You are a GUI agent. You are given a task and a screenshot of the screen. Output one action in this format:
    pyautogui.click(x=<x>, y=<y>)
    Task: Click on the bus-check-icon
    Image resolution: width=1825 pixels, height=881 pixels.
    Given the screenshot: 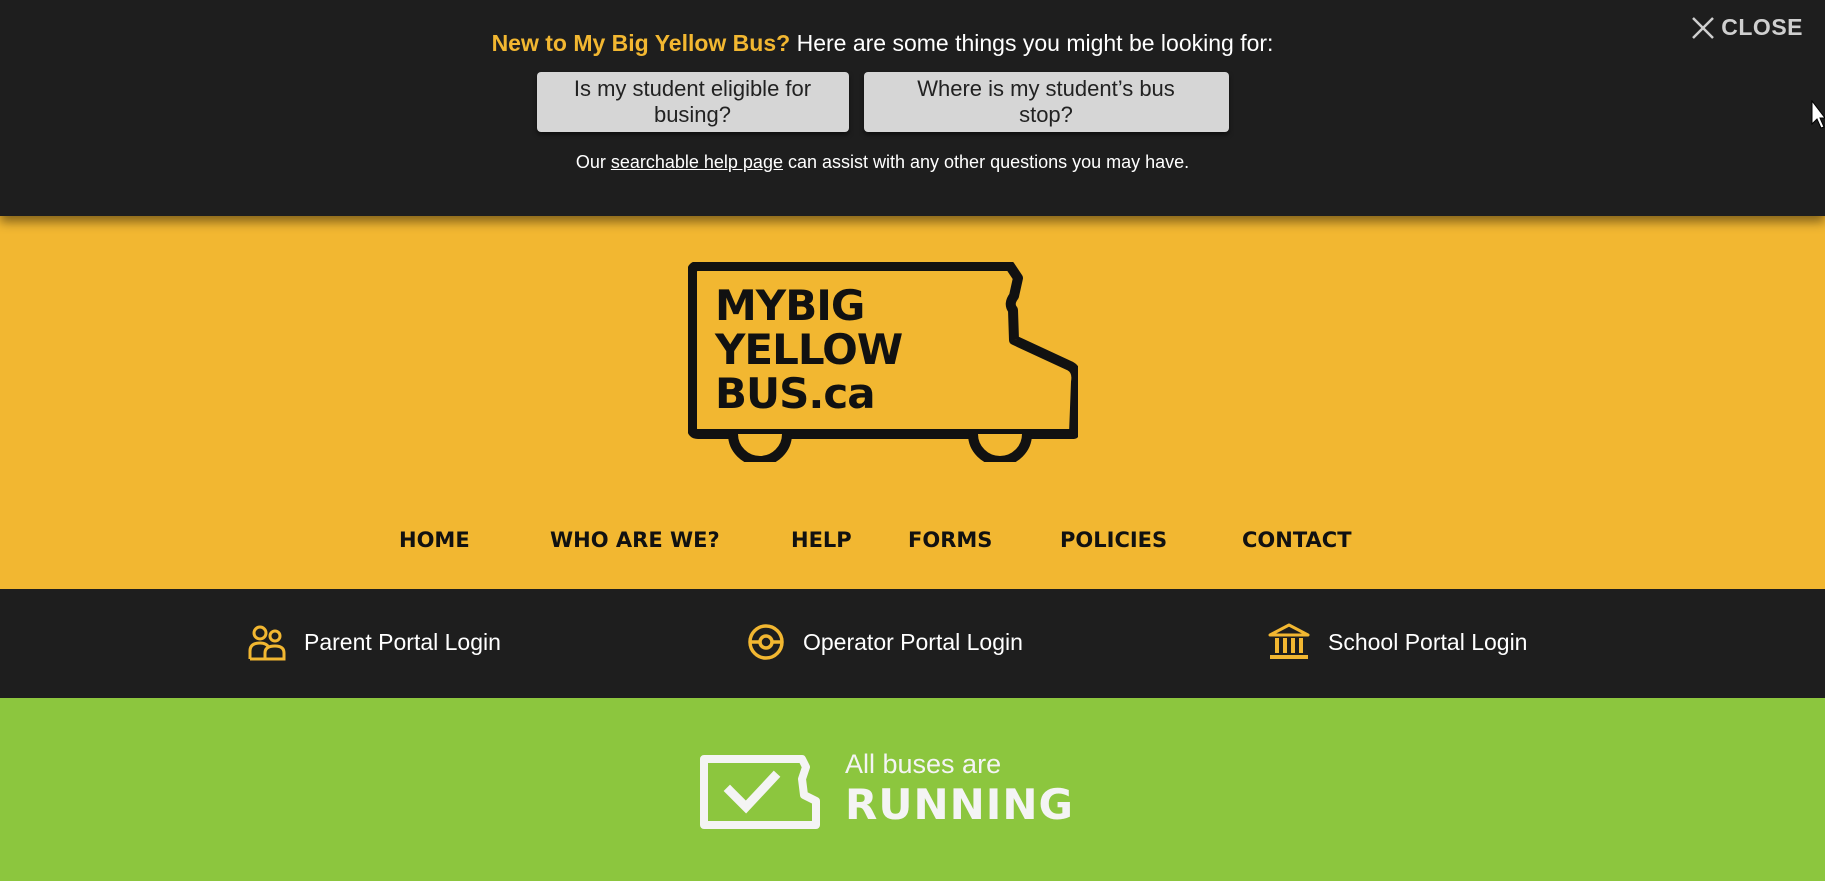 What is the action you would take?
    pyautogui.click(x=760, y=792)
    